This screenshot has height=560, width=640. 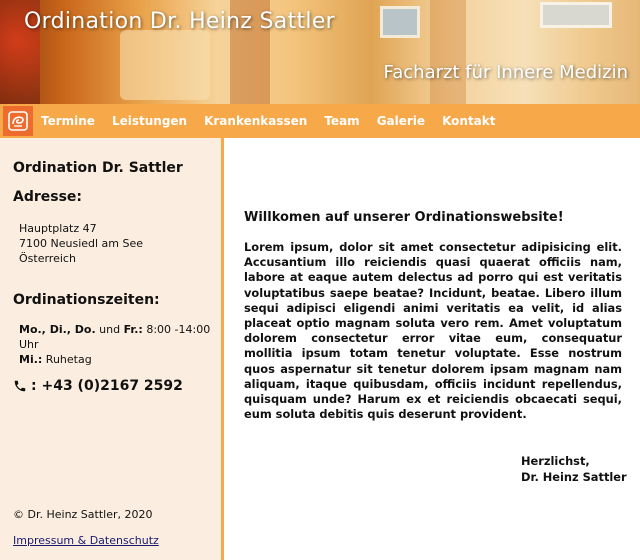 I want to click on site-subtitle: Facharzt für Innere Medizin, so click(x=505, y=72).